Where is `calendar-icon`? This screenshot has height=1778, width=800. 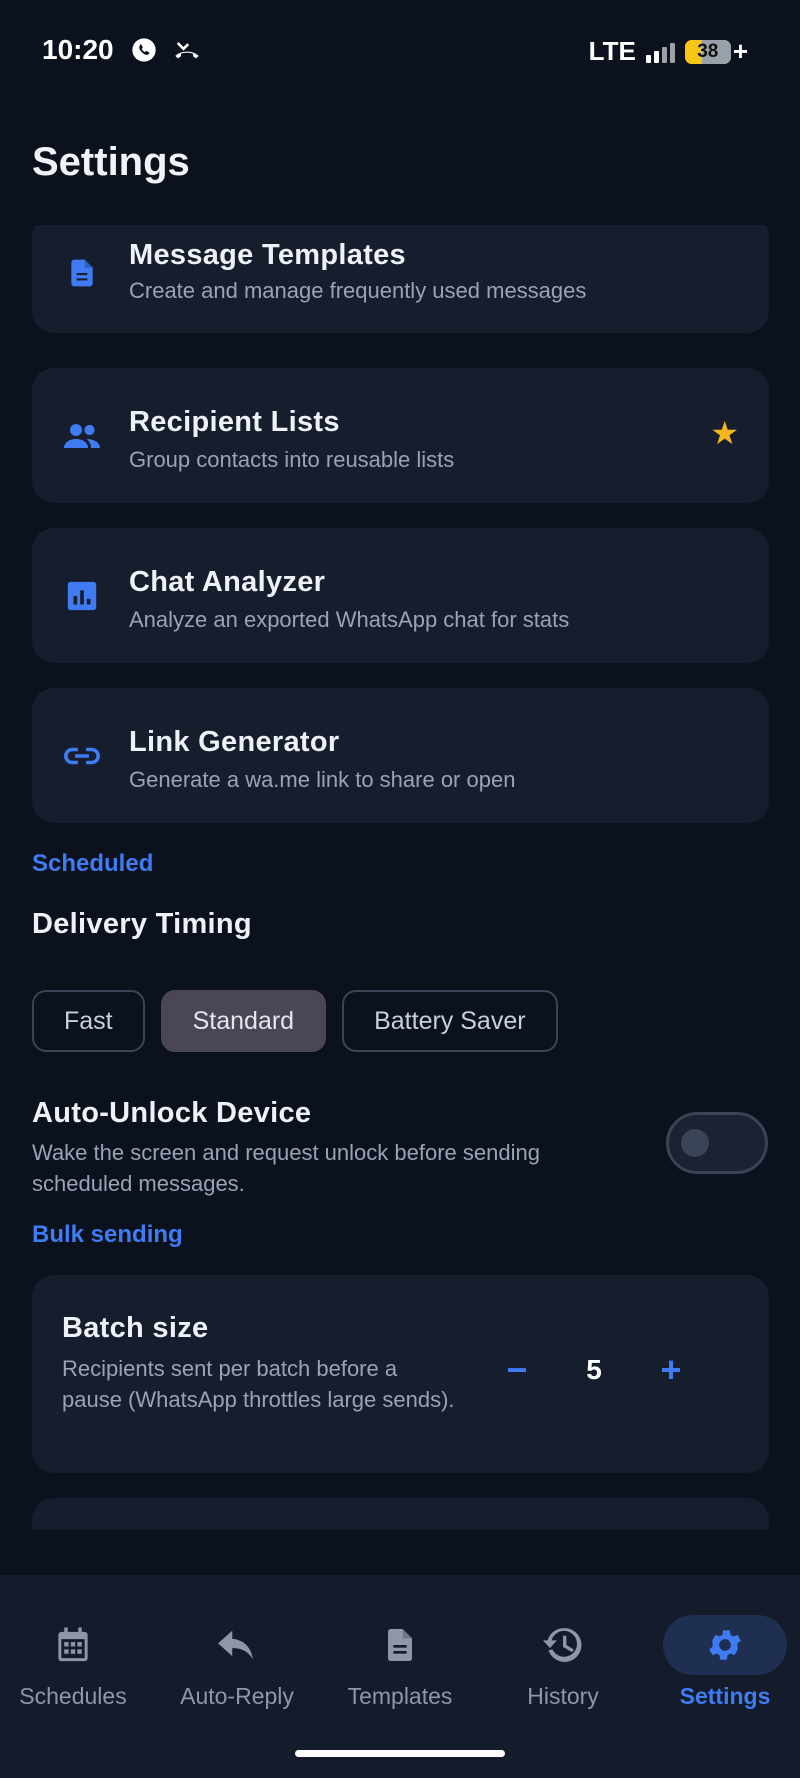 calendar-icon is located at coordinates (73, 1644).